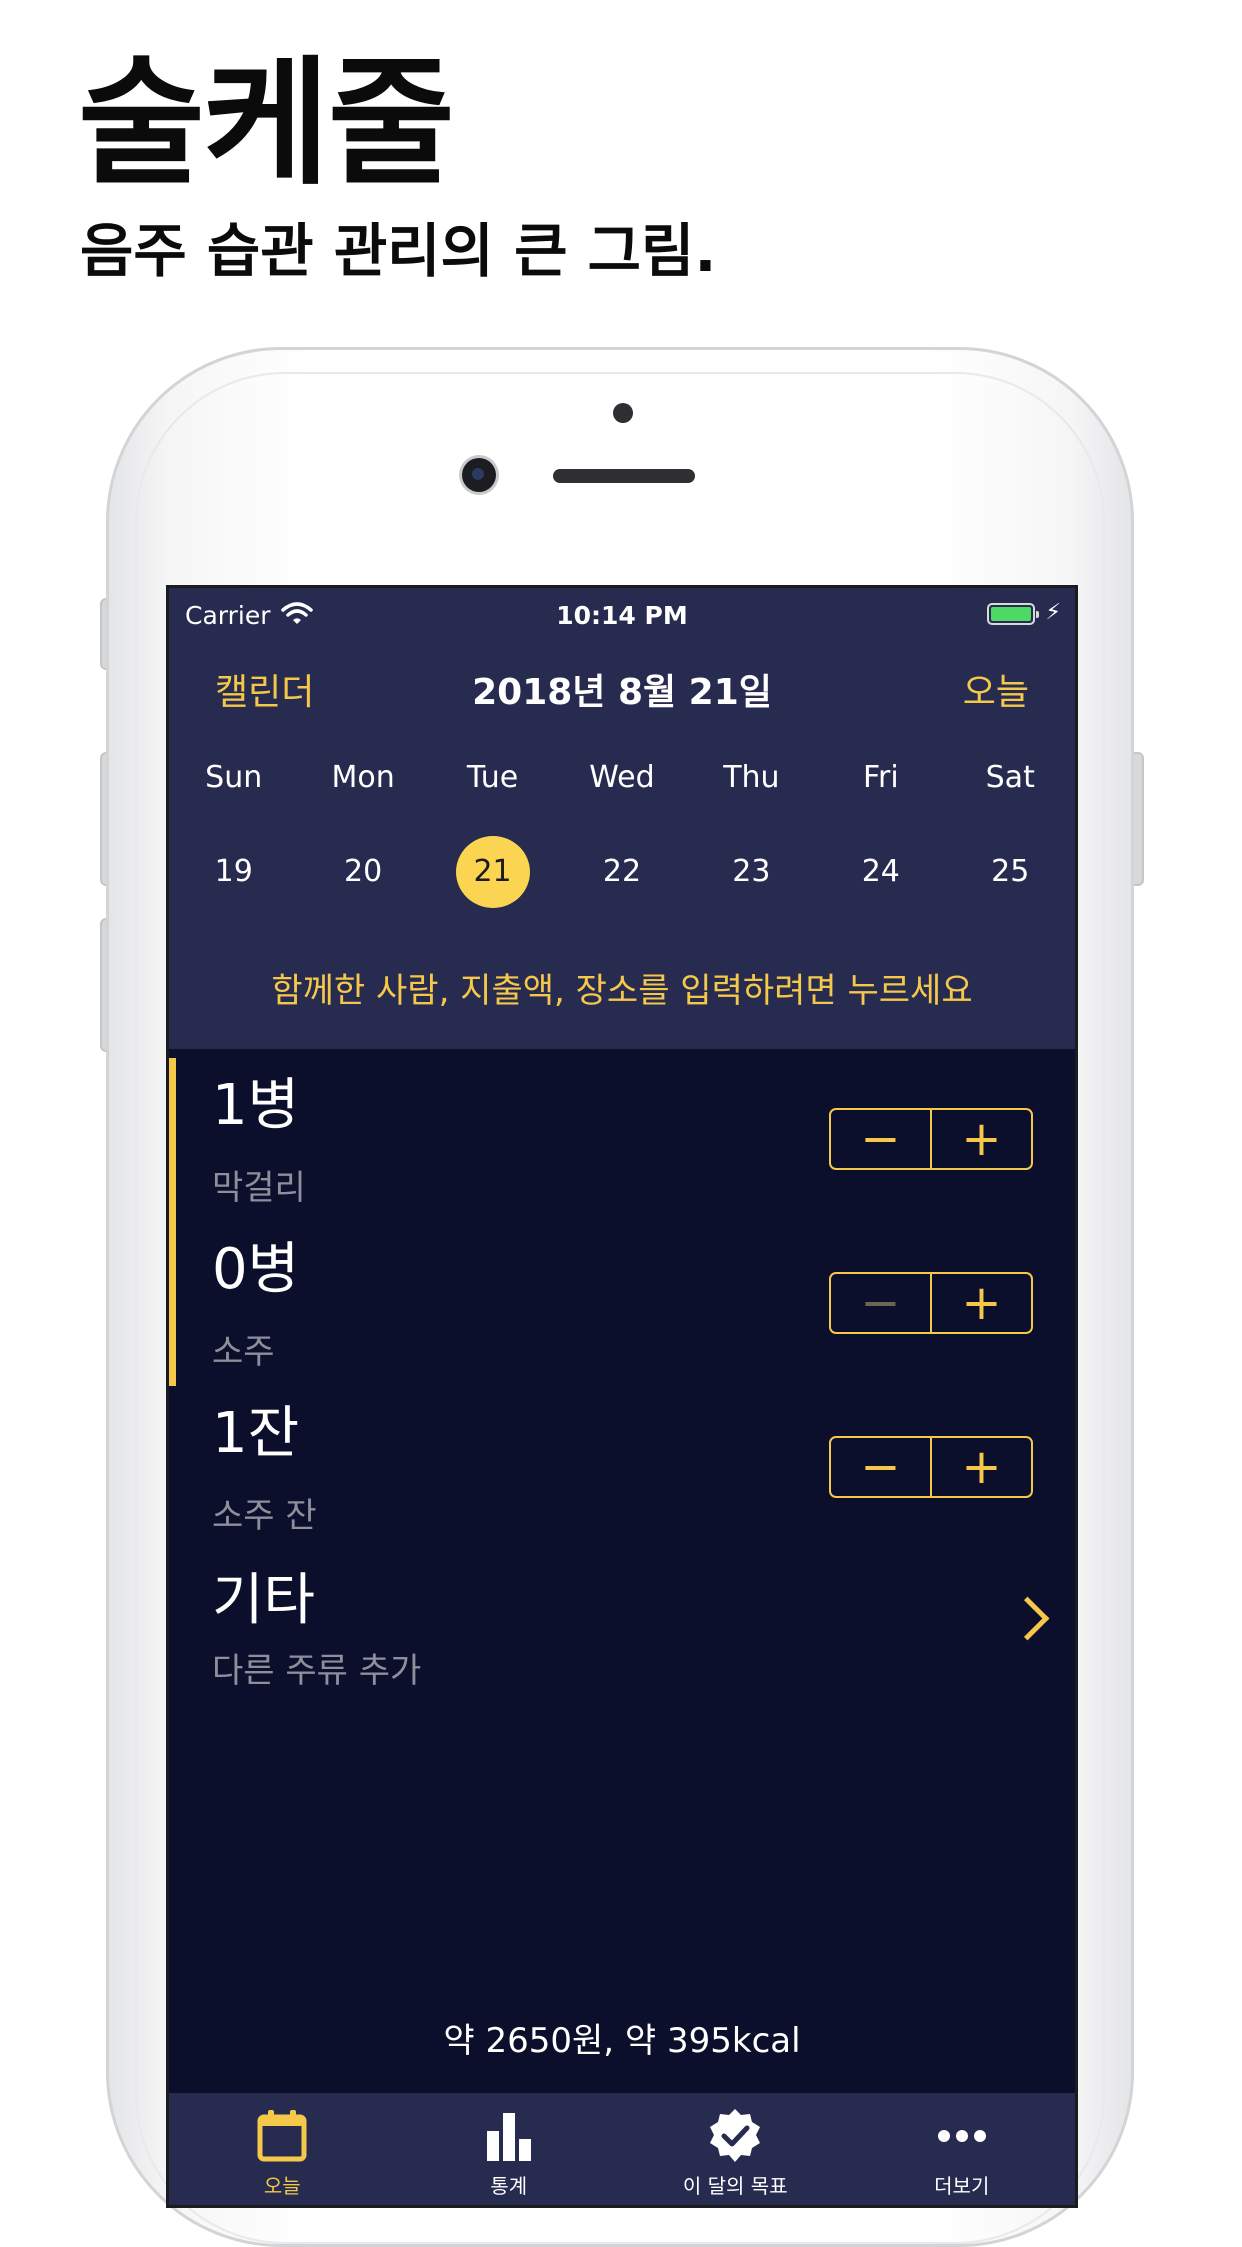 The height and width of the screenshot is (2247, 1242). What do you see at coordinates (1013, 614) in the screenshot?
I see `battery-icon` at bounding box center [1013, 614].